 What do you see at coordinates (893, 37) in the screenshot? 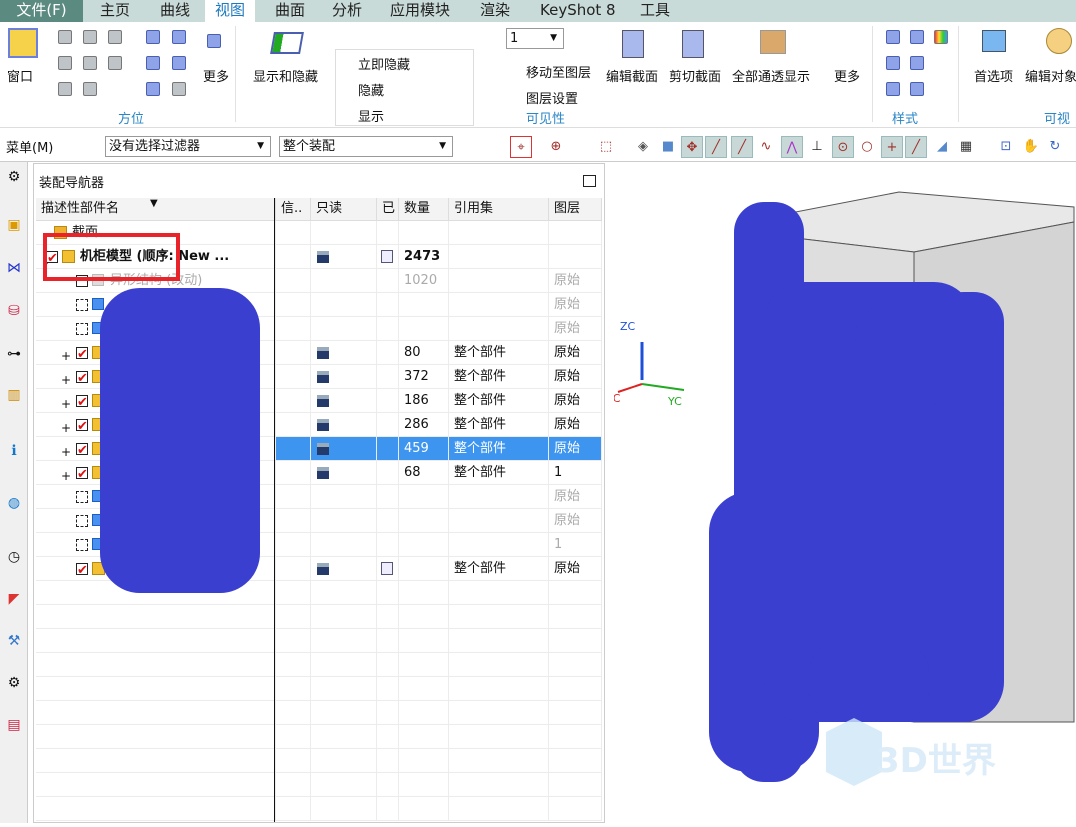
I see `shaded-icon` at bounding box center [893, 37].